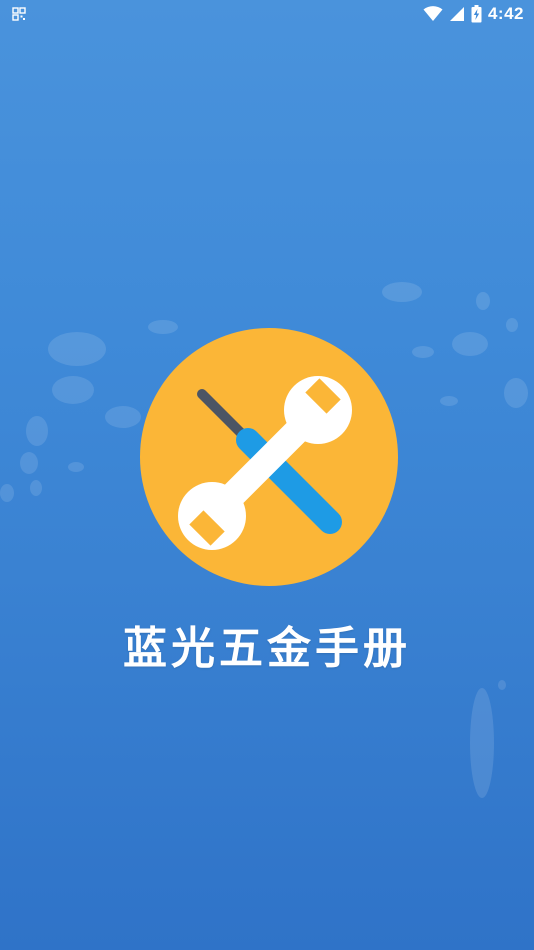 The height and width of the screenshot is (950, 534). What do you see at coordinates (269, 457) in the screenshot?
I see `app-logo` at bounding box center [269, 457].